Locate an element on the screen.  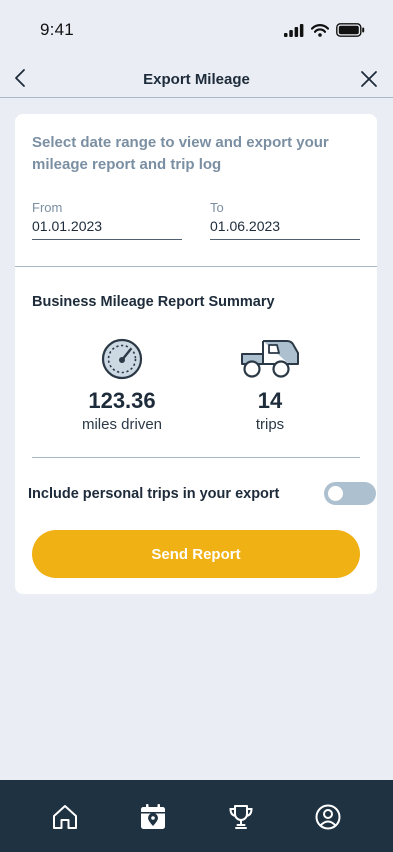
section-divider is located at coordinates (196, 266).